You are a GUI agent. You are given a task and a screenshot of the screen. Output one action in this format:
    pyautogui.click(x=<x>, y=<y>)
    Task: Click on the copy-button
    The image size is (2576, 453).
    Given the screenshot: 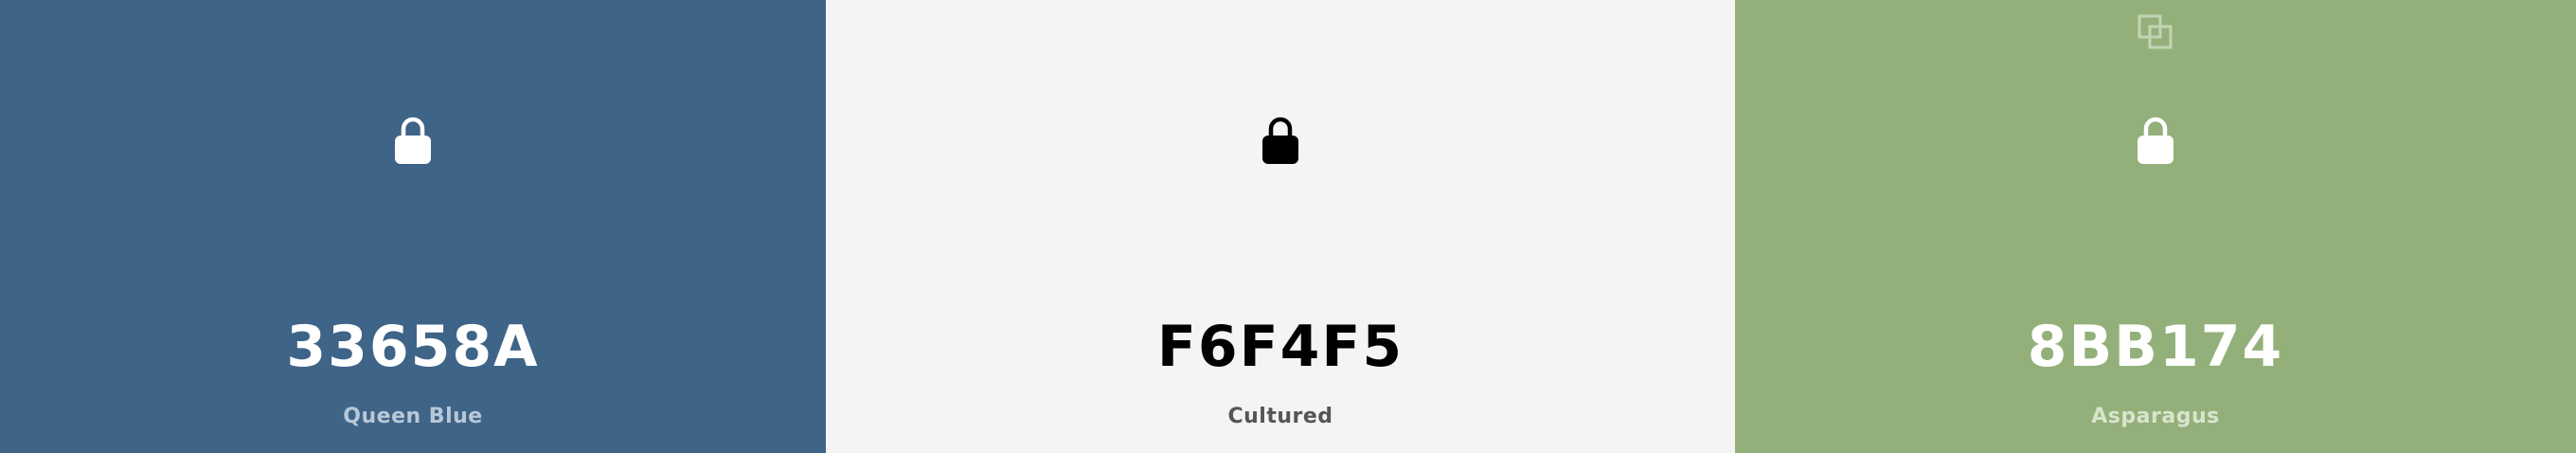 What is the action you would take?
    pyautogui.click(x=2155, y=32)
    